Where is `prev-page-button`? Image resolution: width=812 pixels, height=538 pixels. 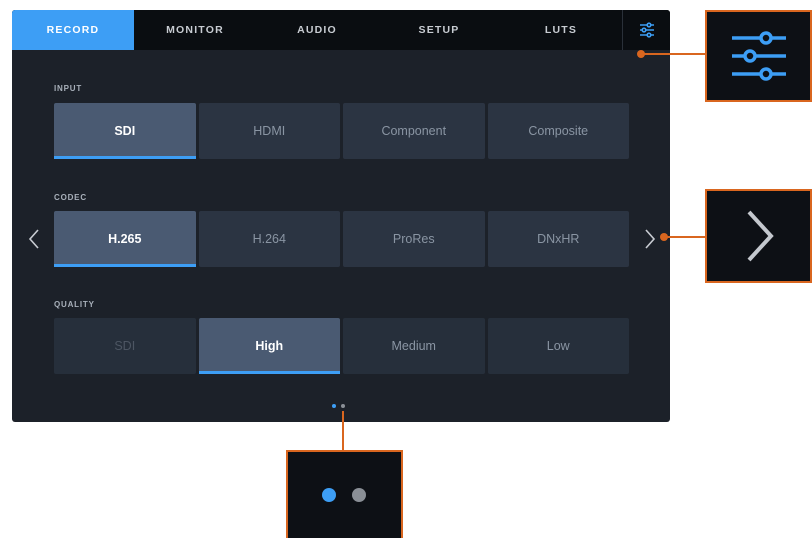 prev-page-button is located at coordinates (34, 239).